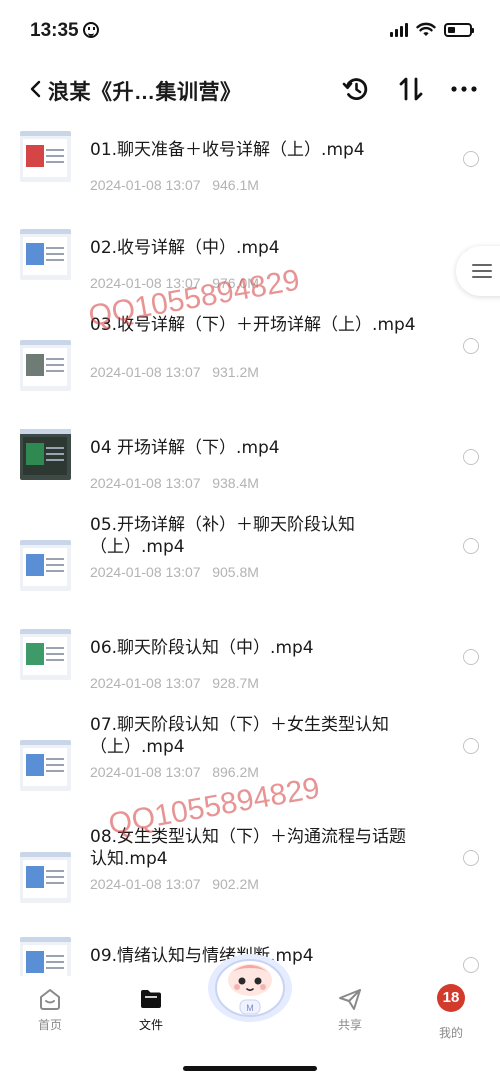  I want to click on tab-label-profile: 我的, so click(450, 1033).